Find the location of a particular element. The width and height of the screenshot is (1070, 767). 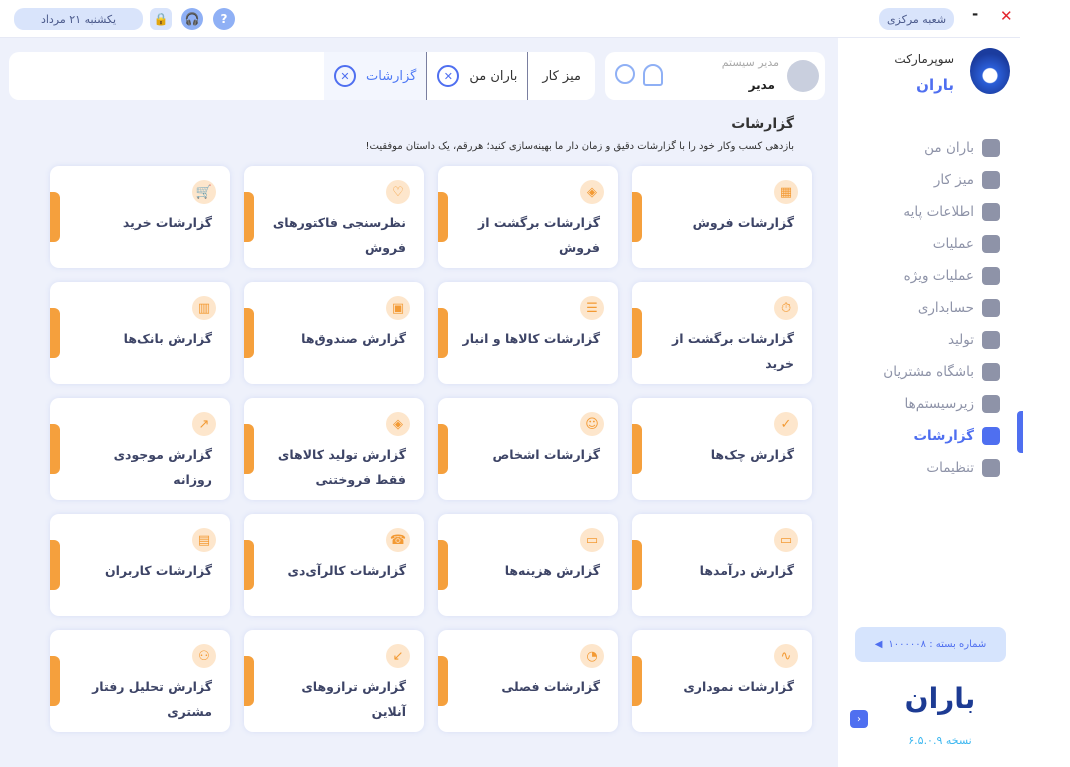

sidebar-item-label: حسابداری is located at coordinates (945, 308).